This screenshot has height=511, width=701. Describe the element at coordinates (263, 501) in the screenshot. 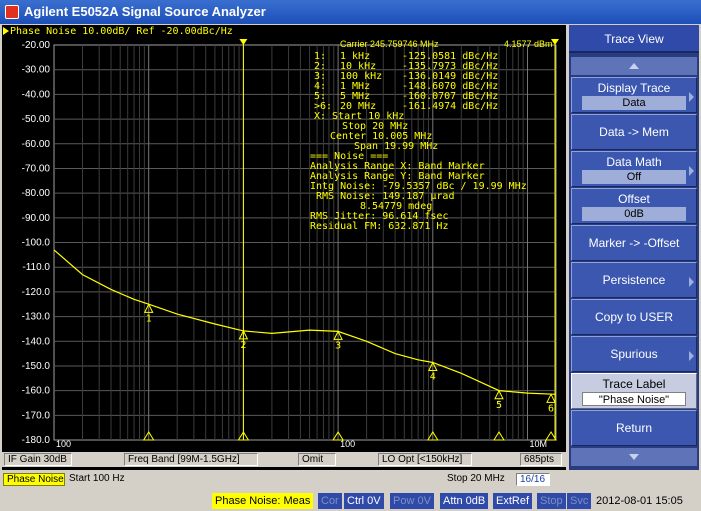

I see `measurement-status: Phase Noise: Meas` at that location.